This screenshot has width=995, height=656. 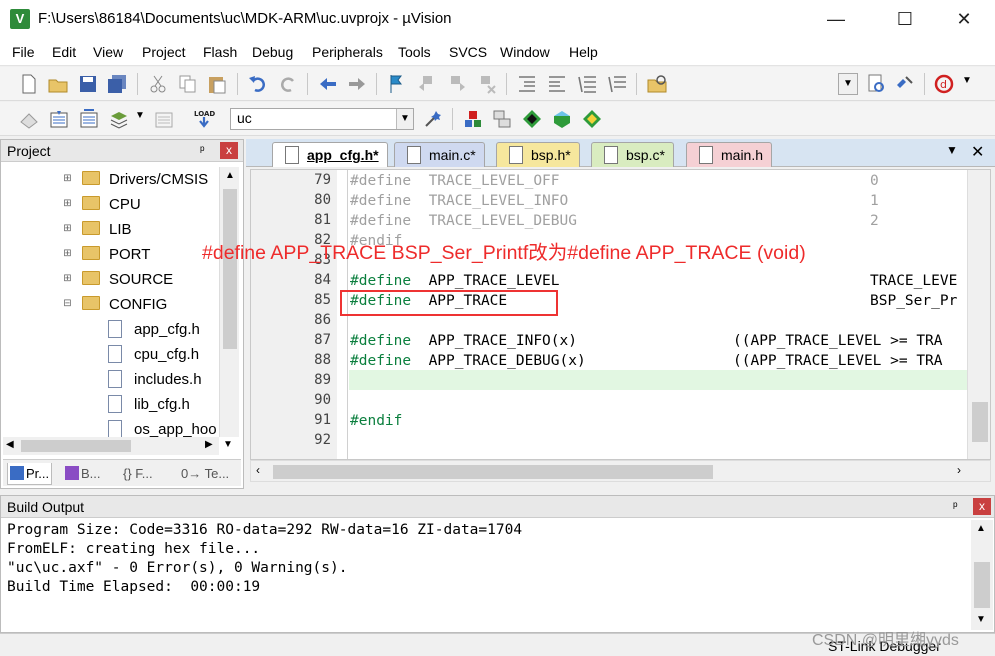 What do you see at coordinates (657, 84) in the screenshot?
I see `find-in-files-icon` at bounding box center [657, 84].